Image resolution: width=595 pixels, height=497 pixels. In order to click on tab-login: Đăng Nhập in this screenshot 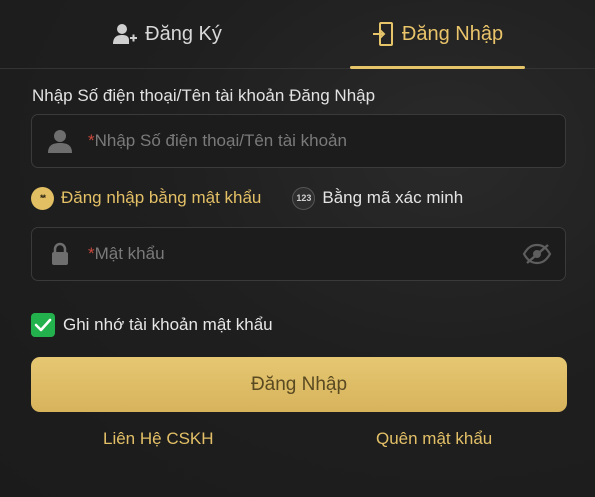, I will do `click(437, 34)`.